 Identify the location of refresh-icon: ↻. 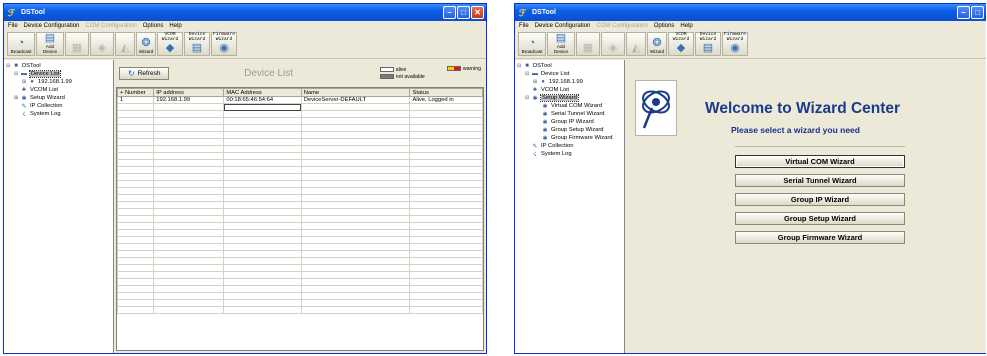
(131, 73).